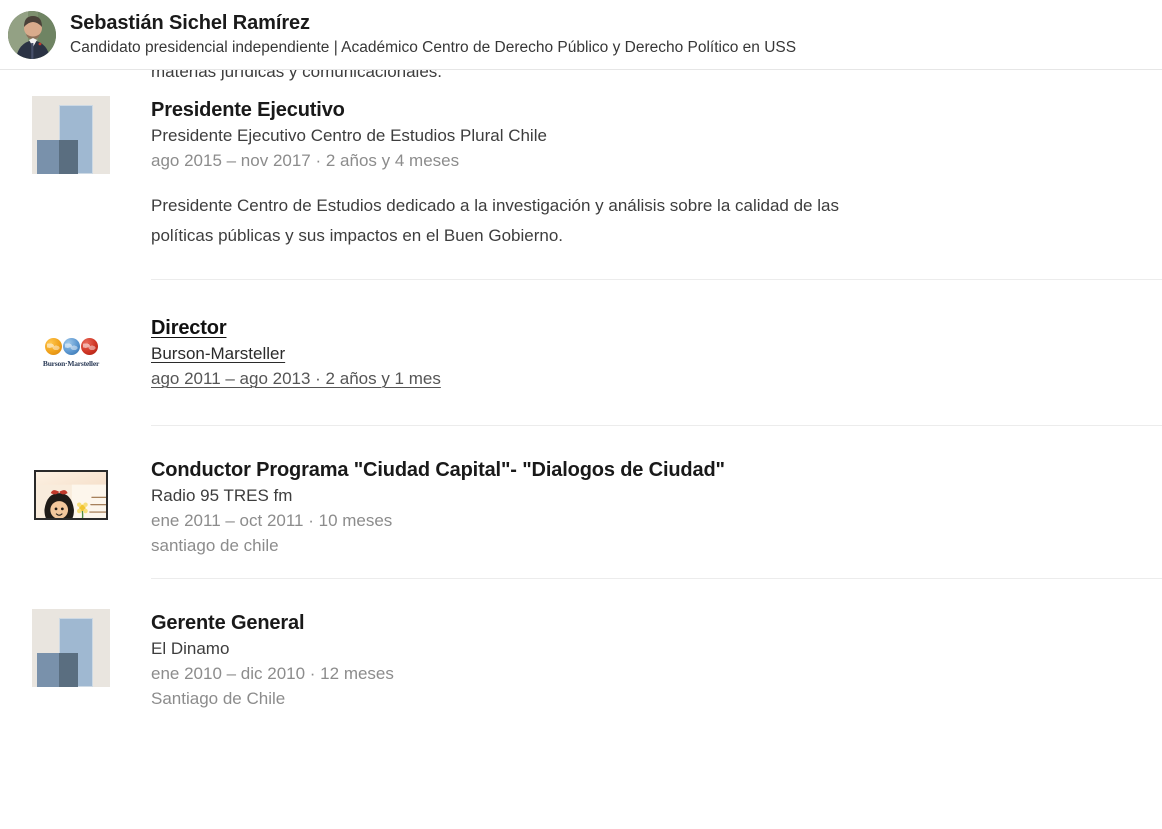 Image resolution: width=1162 pixels, height=829 pixels. I want to click on logo-wordmark: Burson·Marsteller, so click(71, 363).